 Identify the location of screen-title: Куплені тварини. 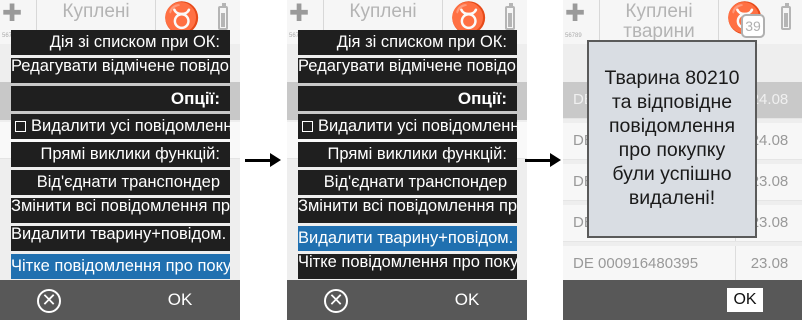
(659, 22).